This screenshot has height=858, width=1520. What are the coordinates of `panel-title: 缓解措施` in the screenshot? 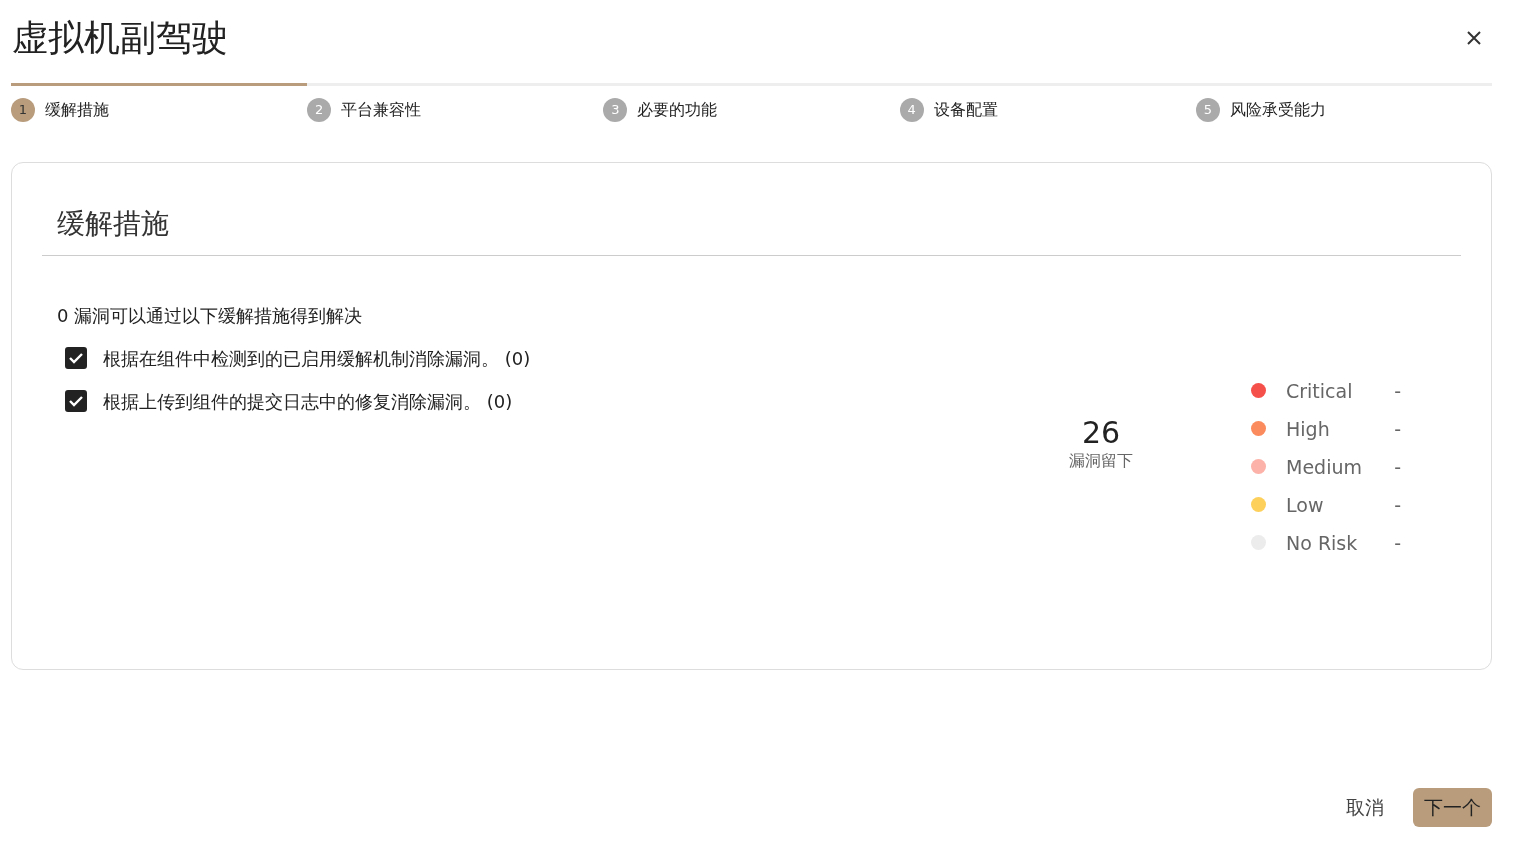 It's located at (751, 209).